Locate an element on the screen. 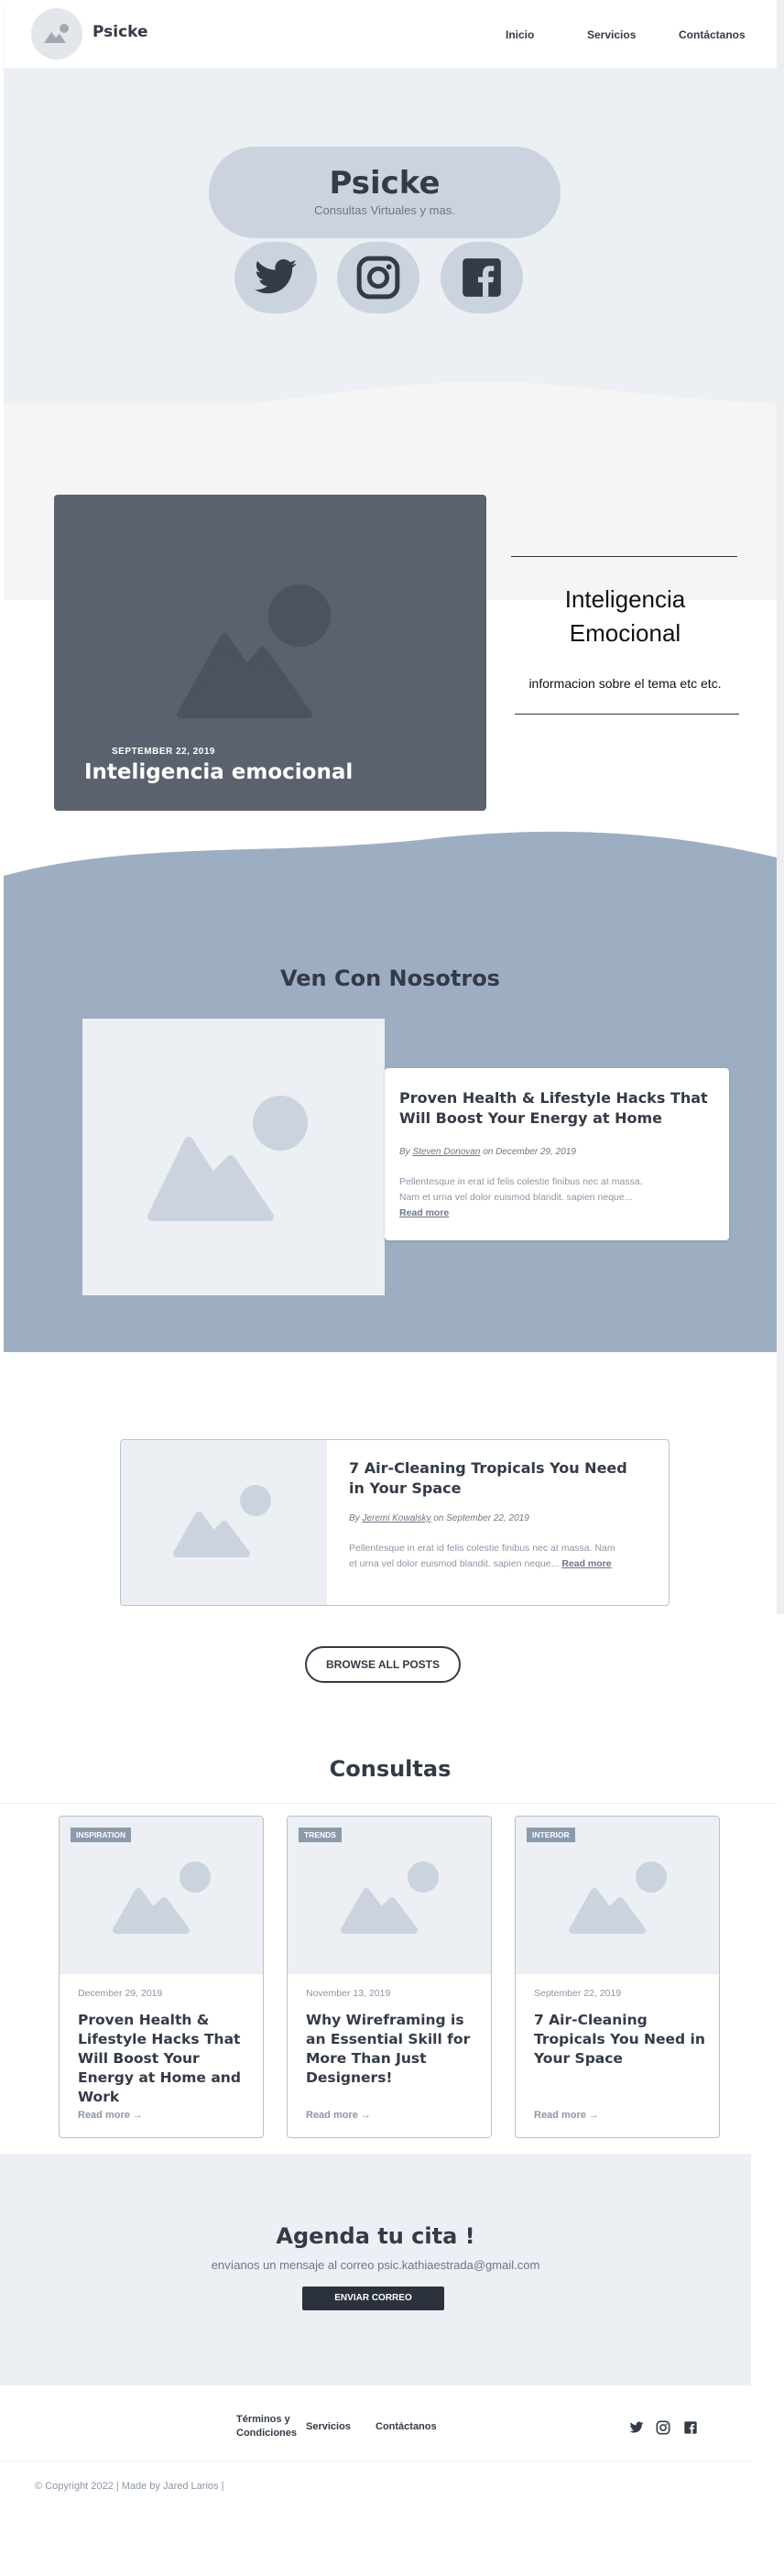 The image size is (784, 2576). post-date: December 29, 2019 is located at coordinates (120, 1994).